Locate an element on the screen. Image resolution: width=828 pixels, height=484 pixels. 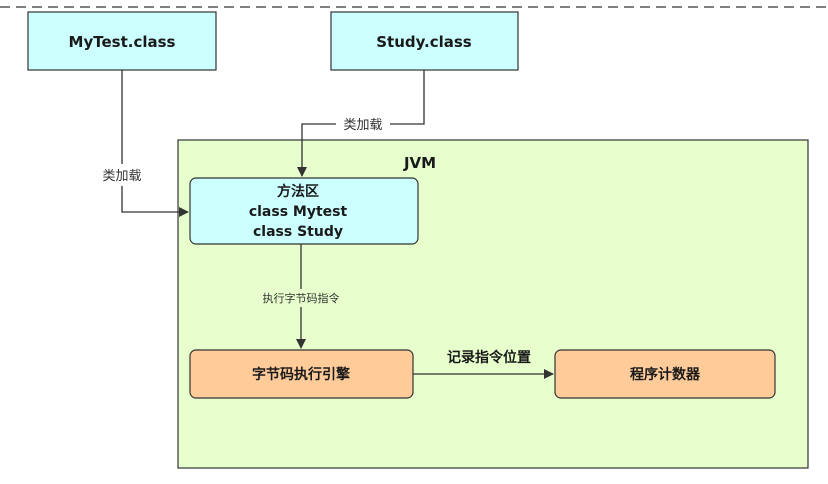
jvm-label: JVM is located at coordinates (419, 163).